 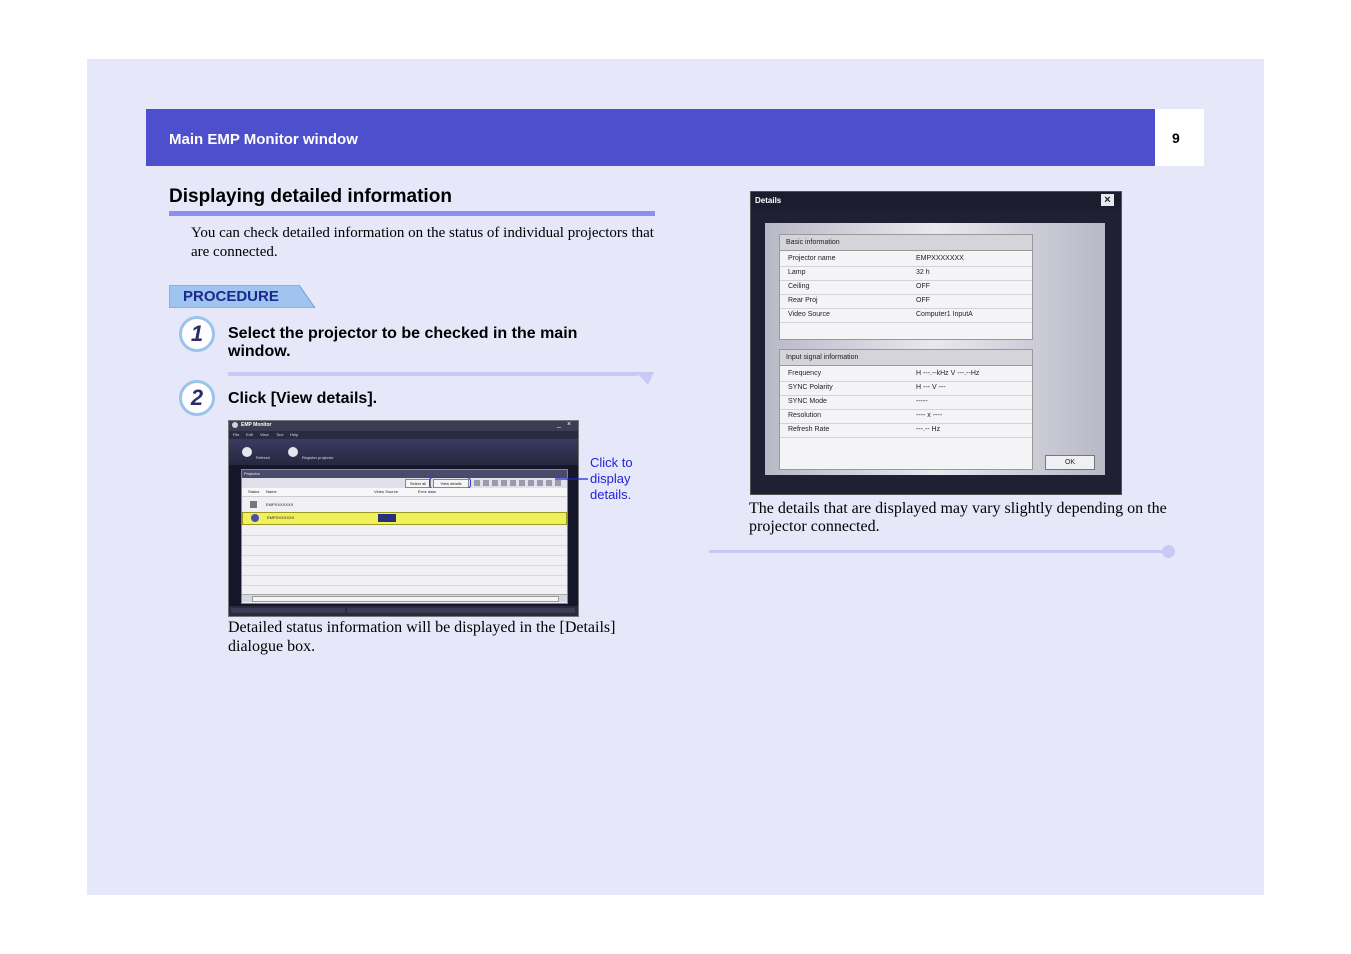 What do you see at coordinates (807, 401) in the screenshot?
I see `detail-label: SYNC Mode` at bounding box center [807, 401].